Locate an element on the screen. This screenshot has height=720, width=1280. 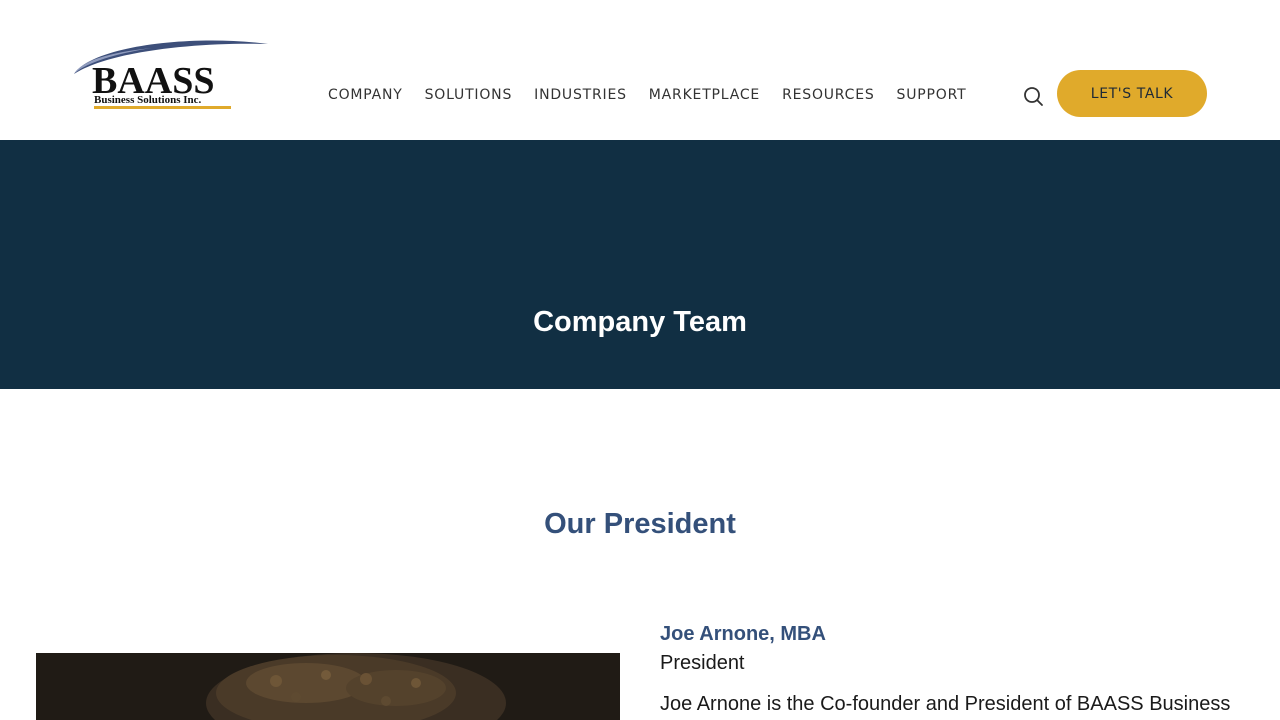
logo-tagline: Business Solutions Inc. is located at coordinates (148, 100).